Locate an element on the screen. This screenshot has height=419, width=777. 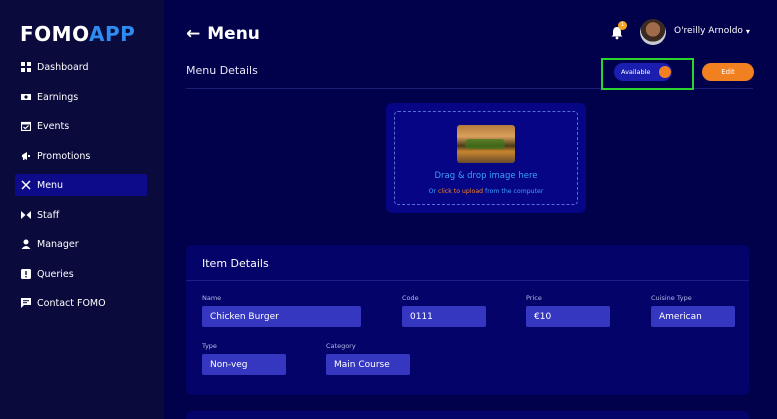
sidebar-item-dashboard: Dashboard is located at coordinates (81, 67).